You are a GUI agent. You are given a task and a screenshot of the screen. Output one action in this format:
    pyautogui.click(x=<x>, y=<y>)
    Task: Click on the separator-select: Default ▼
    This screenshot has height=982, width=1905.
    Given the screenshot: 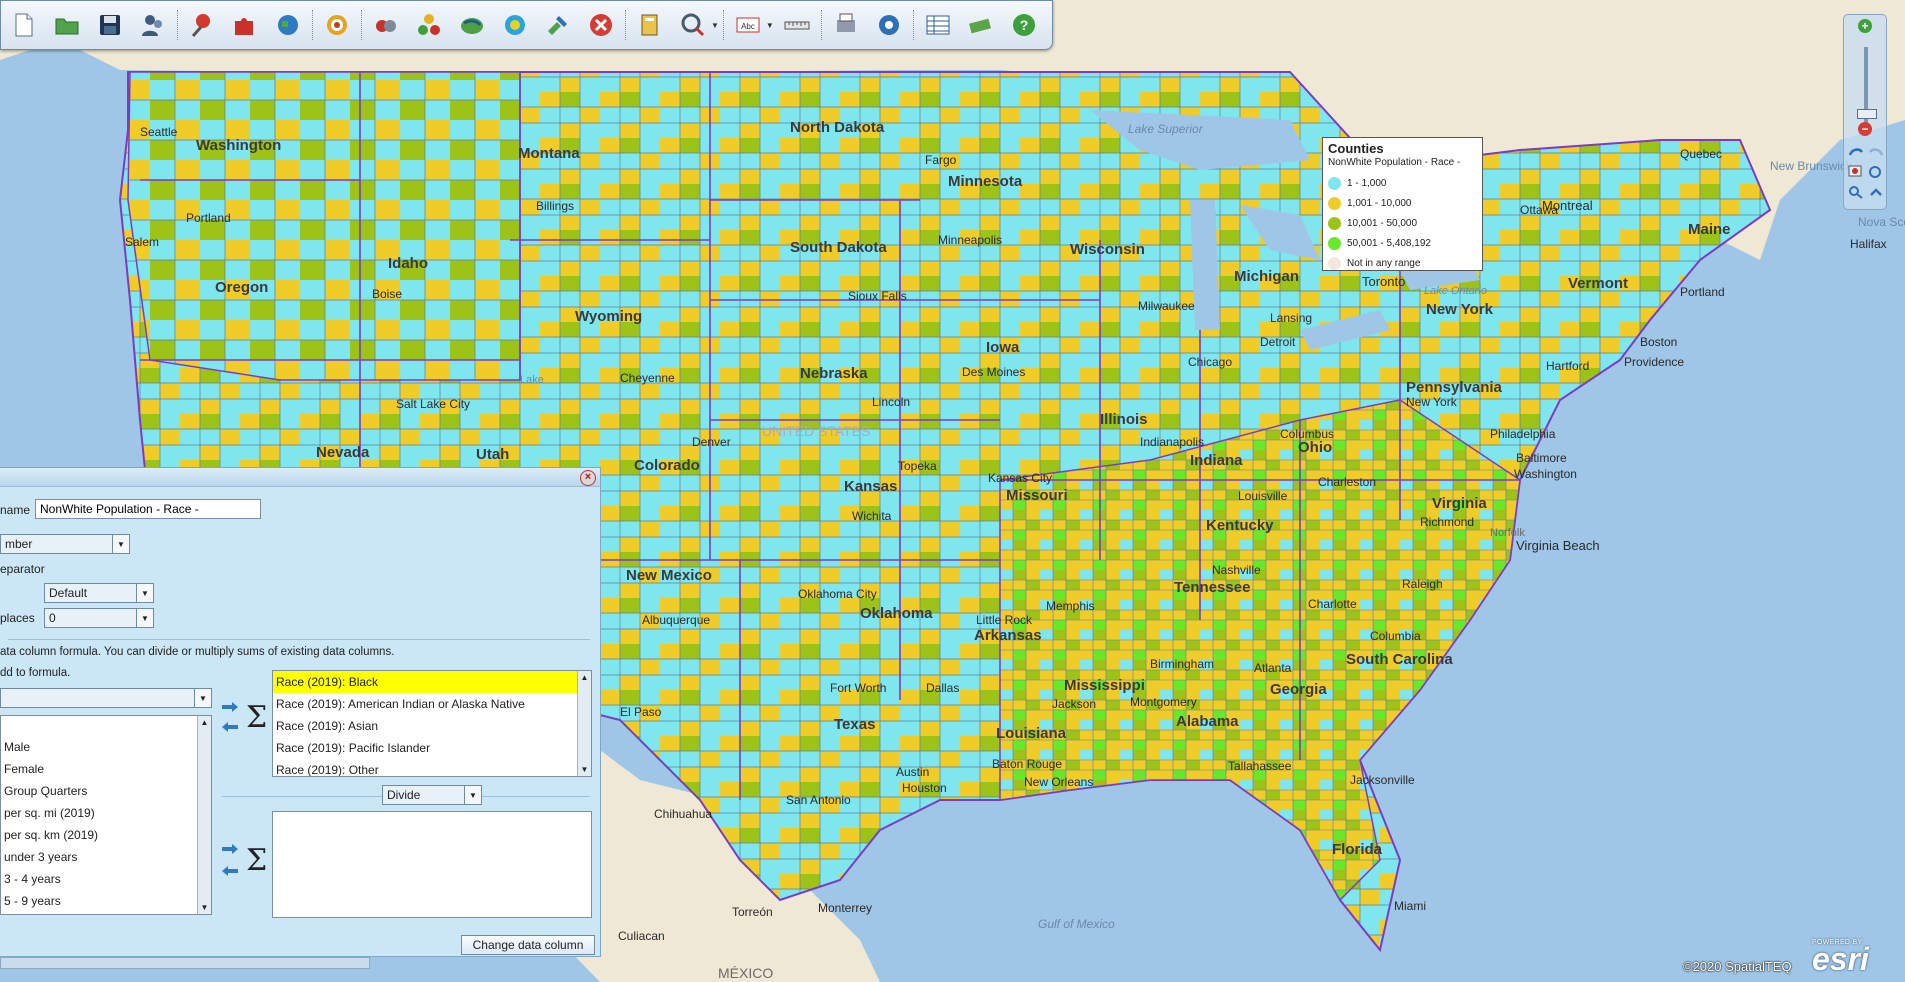 What is the action you would take?
    pyautogui.click(x=99, y=593)
    